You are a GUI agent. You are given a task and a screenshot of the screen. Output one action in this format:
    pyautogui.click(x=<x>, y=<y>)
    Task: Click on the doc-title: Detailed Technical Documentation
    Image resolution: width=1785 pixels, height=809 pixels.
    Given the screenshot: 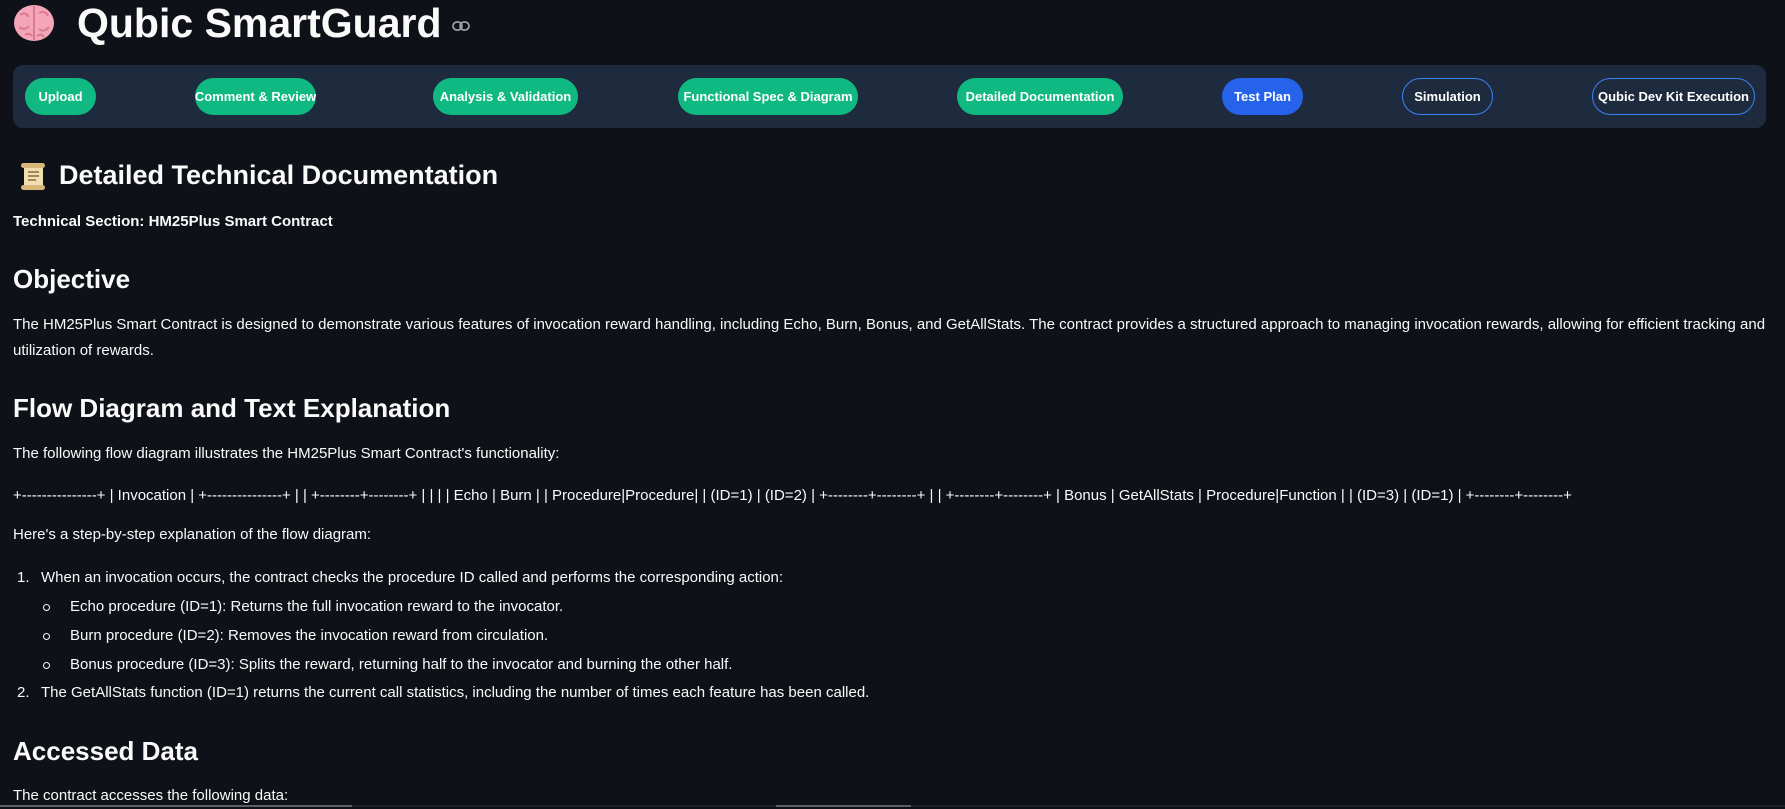 What is the action you would take?
    pyautogui.click(x=258, y=175)
    